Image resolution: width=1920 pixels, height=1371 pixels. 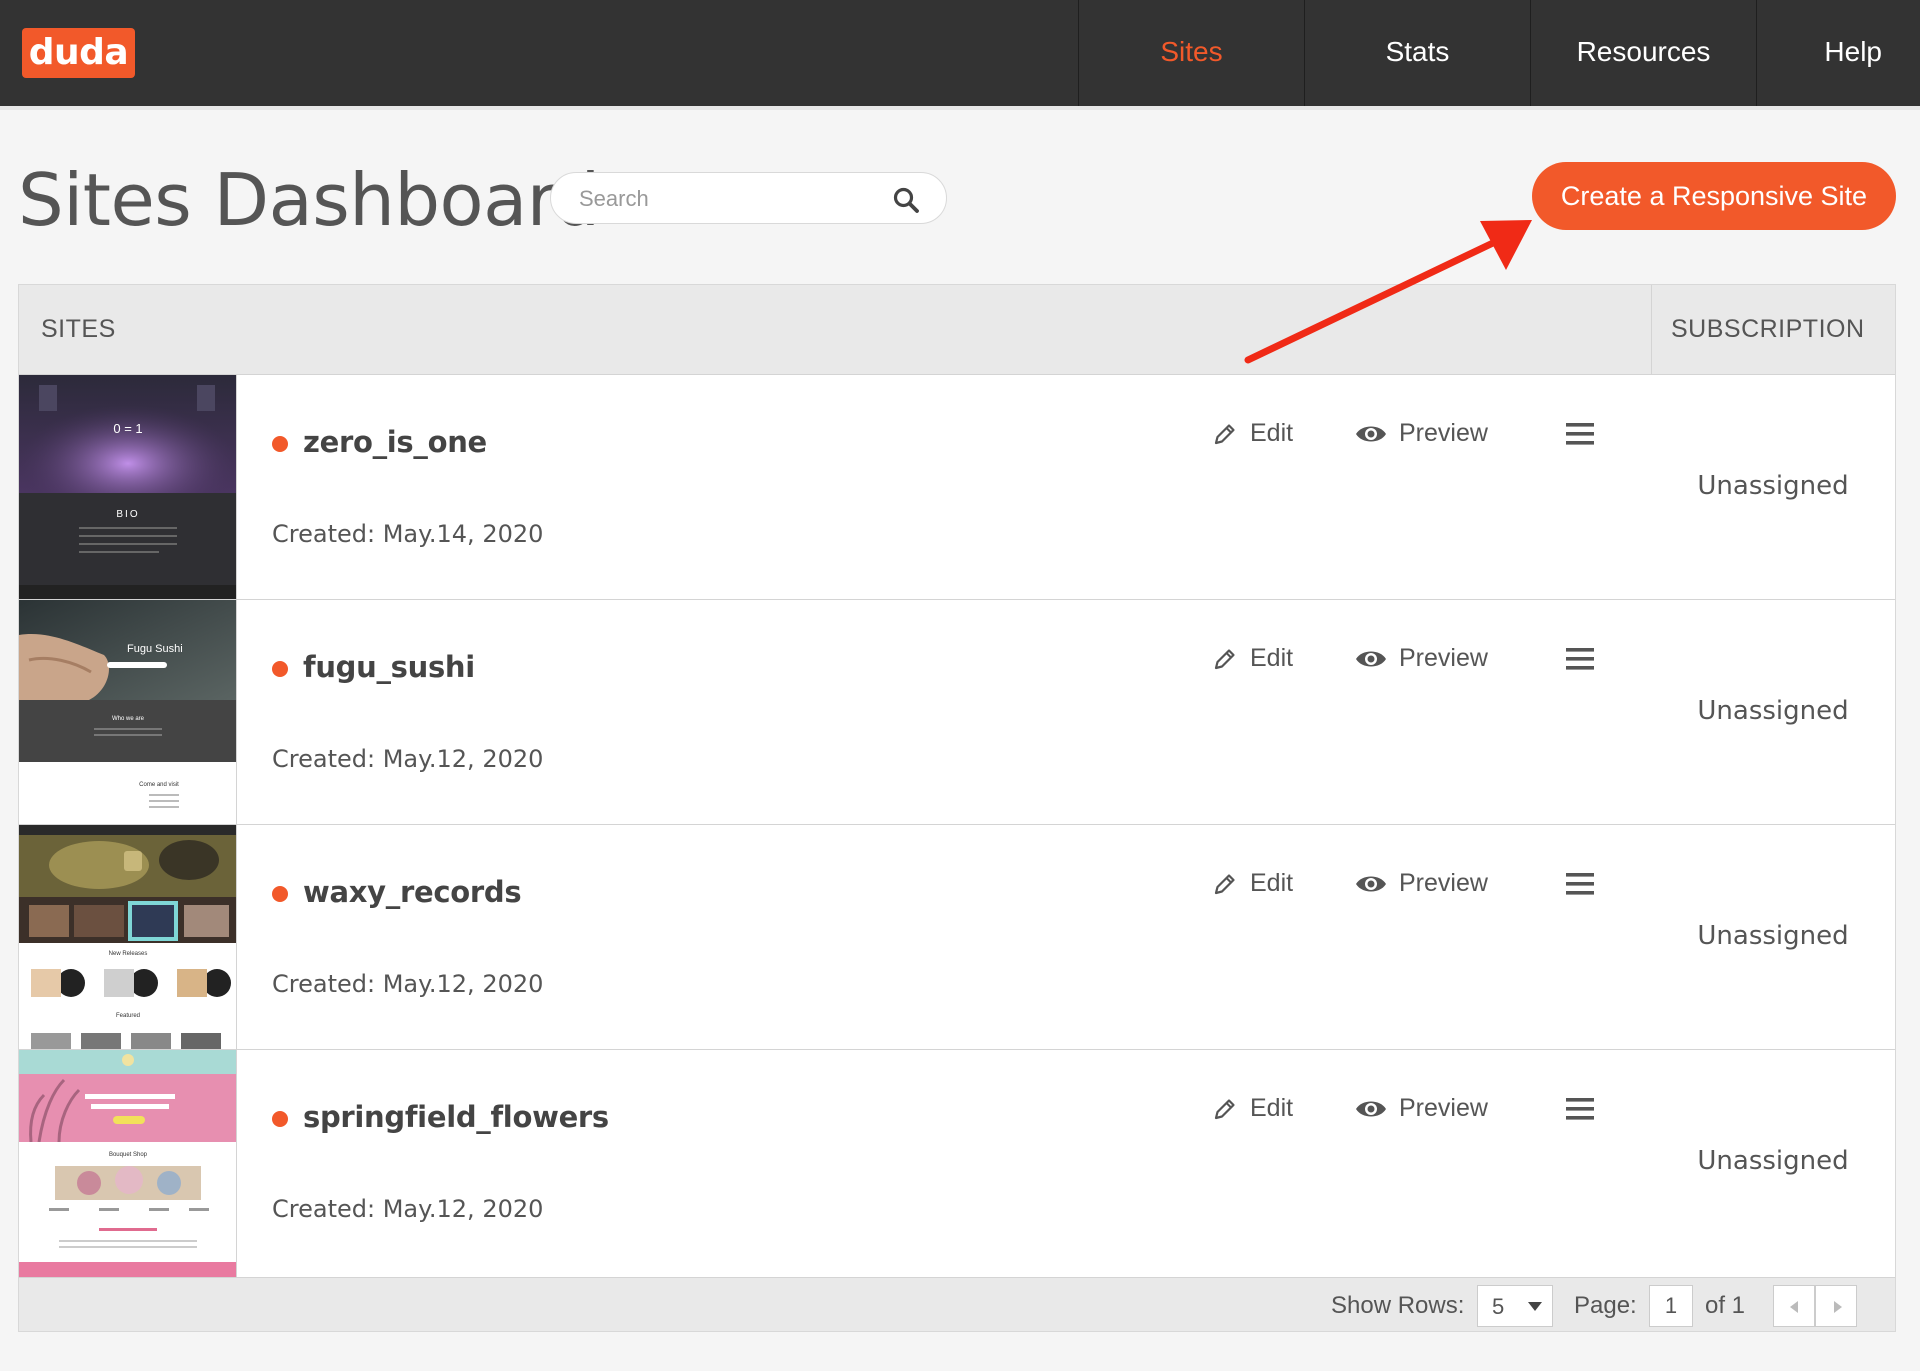 What do you see at coordinates (128, 1016) in the screenshot?
I see `thumb-subsection: Featured` at bounding box center [128, 1016].